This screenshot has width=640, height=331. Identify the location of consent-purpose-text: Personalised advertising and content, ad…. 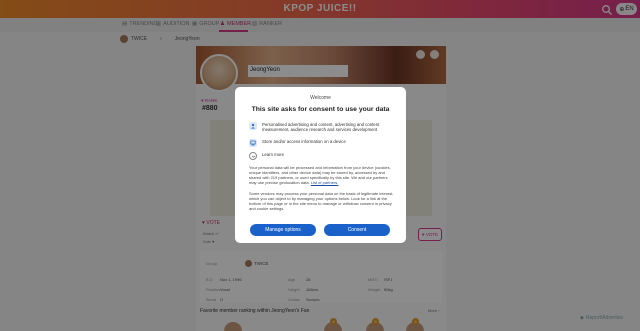
(321, 127).